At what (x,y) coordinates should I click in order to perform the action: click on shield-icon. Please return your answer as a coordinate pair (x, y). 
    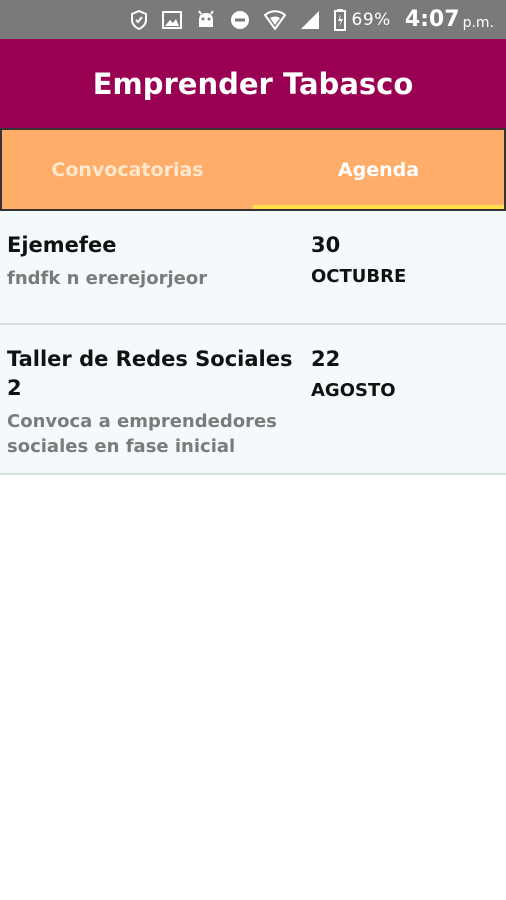
    Looking at the image, I should click on (139, 20).